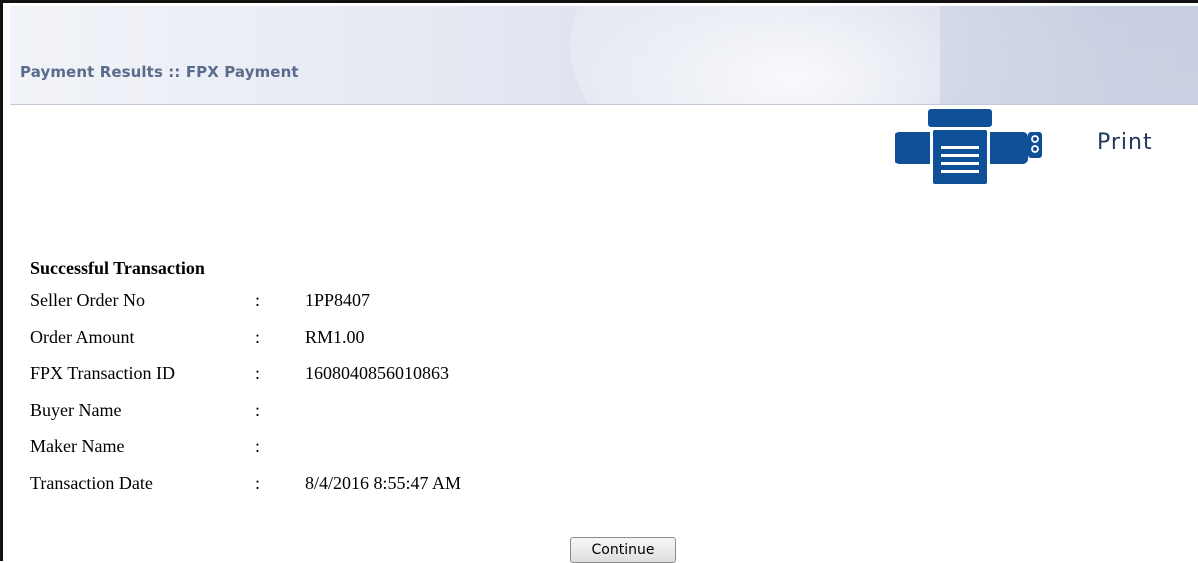 The height and width of the screenshot is (563, 1198). Describe the element at coordinates (623, 550) in the screenshot. I see `continue-button: Continue` at that location.